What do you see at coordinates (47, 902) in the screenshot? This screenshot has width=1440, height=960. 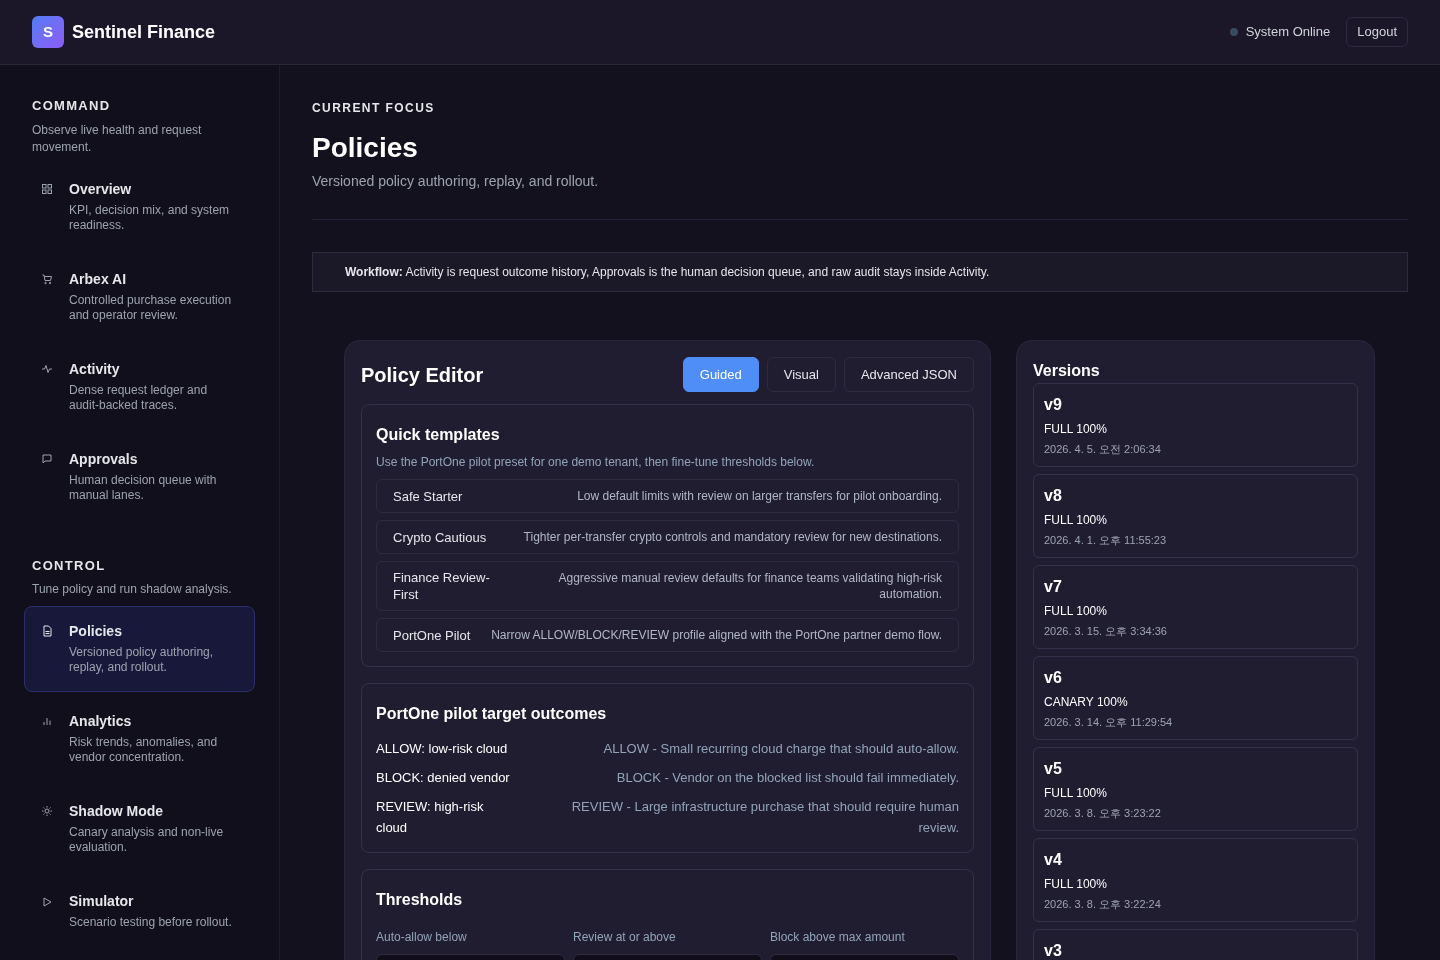 I see `play-icon` at bounding box center [47, 902].